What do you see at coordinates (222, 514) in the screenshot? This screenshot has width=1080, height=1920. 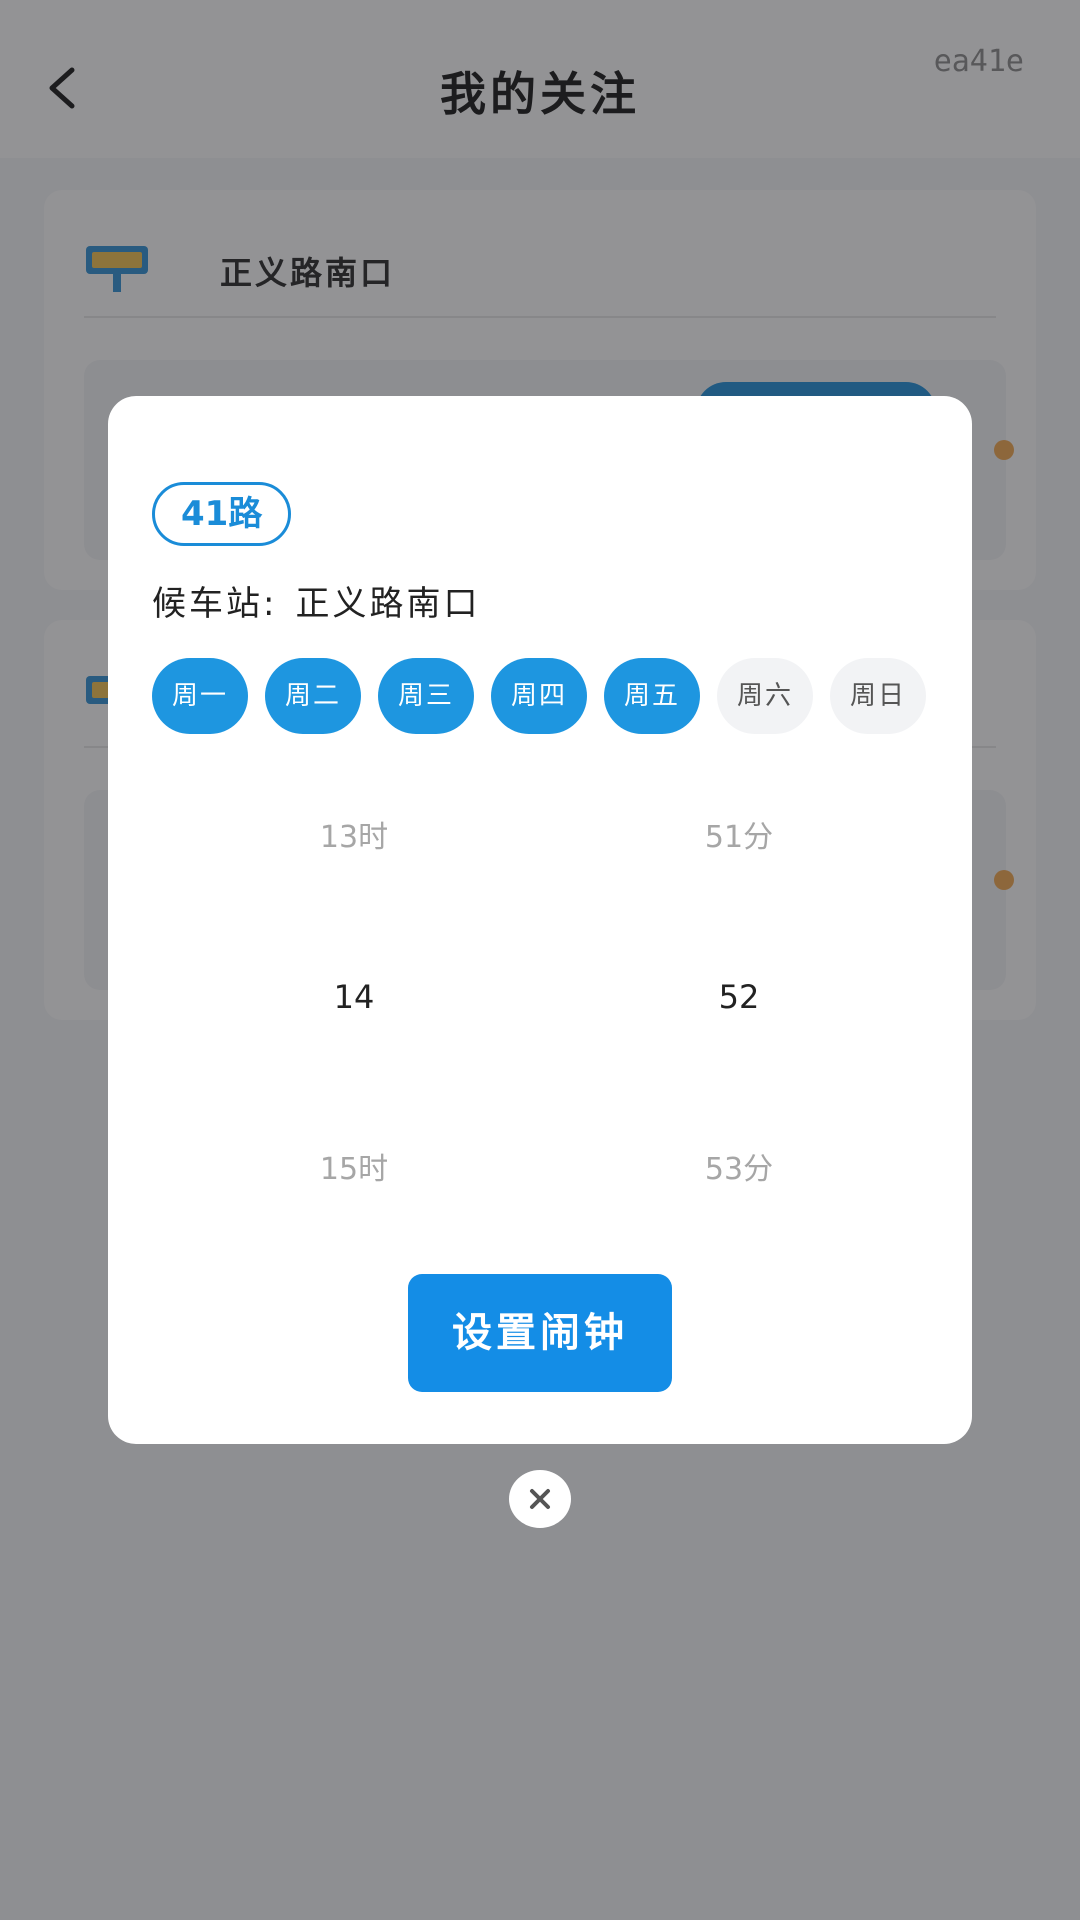 I see `route-badge: 41路` at bounding box center [222, 514].